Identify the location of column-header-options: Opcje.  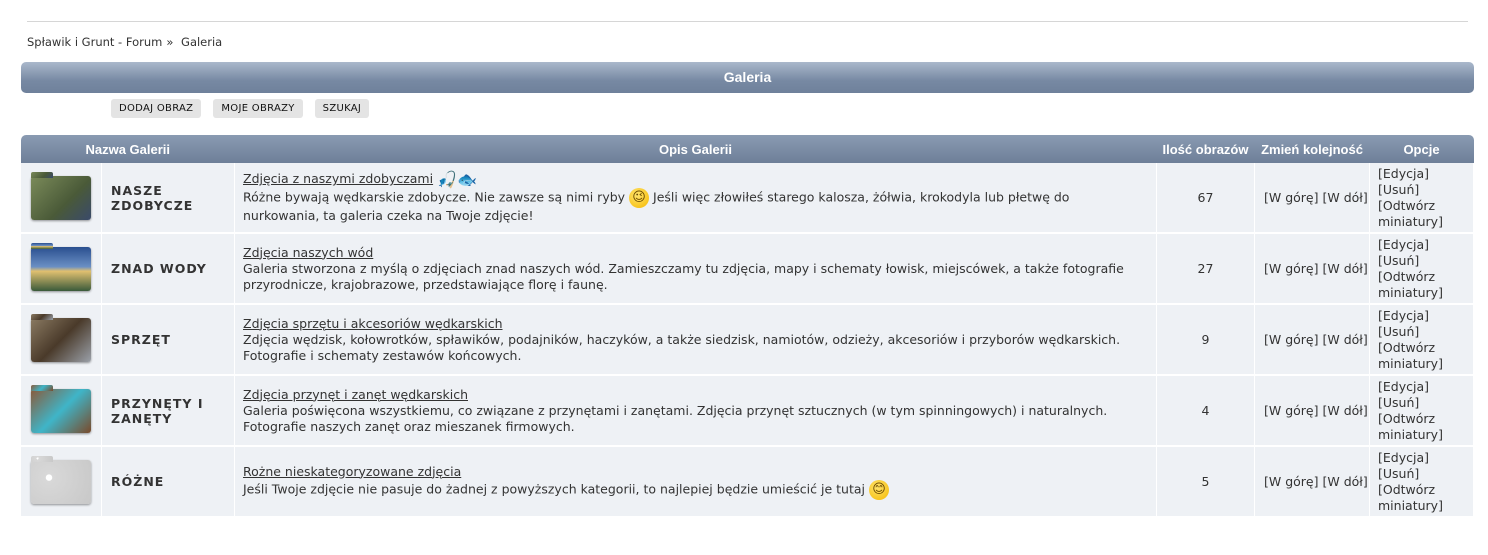
(1421, 149).